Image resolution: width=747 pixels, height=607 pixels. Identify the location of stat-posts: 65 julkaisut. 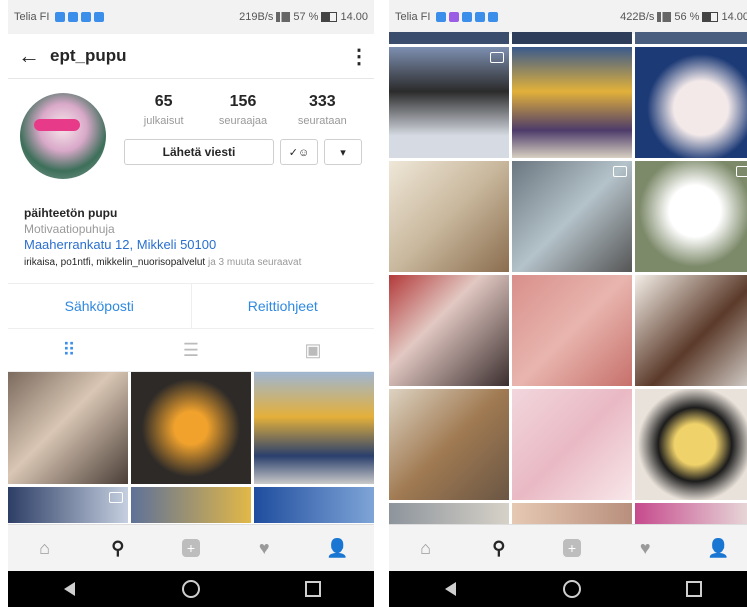
(163, 110).